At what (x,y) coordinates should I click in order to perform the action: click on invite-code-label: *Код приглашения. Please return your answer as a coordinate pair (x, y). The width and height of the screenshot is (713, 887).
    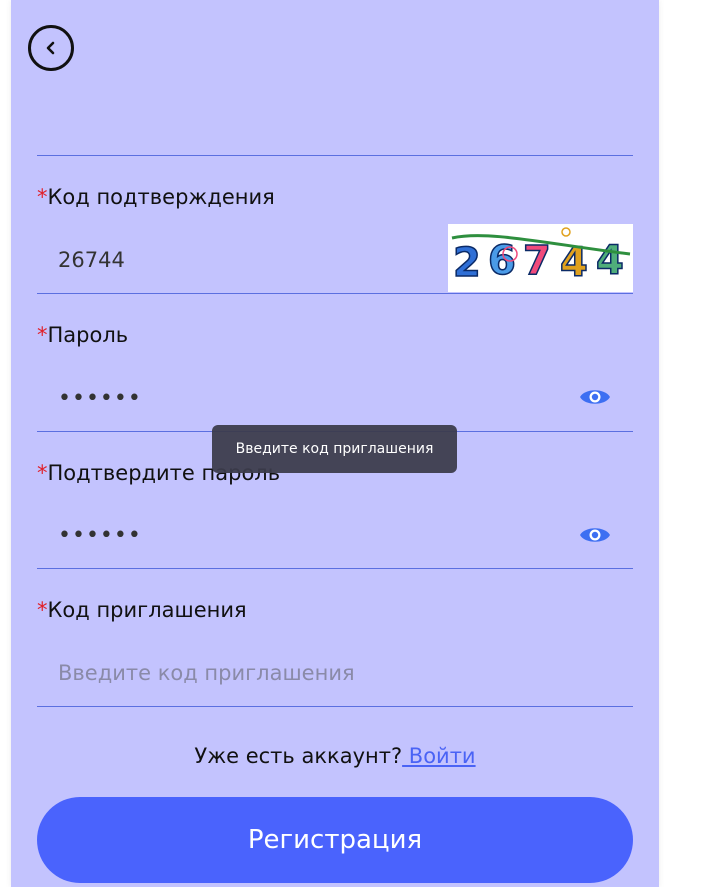
    Looking at the image, I should click on (142, 610).